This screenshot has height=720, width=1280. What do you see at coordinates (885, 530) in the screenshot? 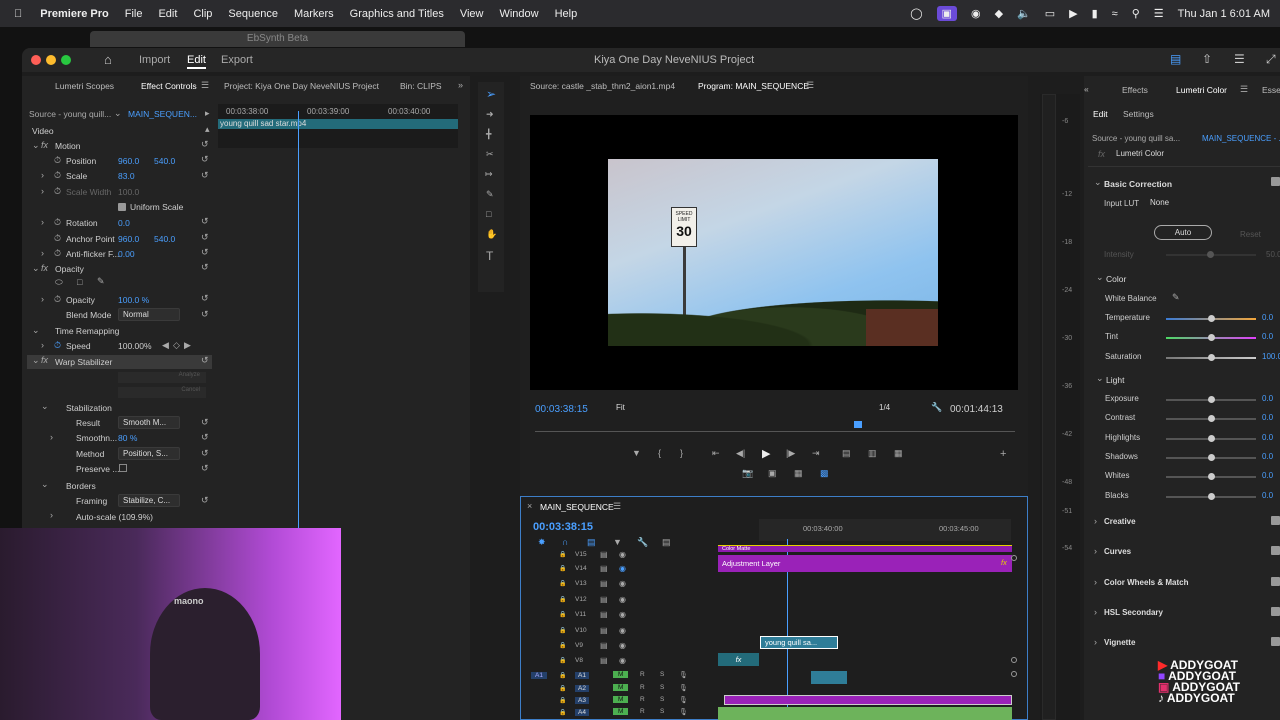
I see `timeline-ruler: 00:03:40:00 00:03:45:00` at bounding box center [885, 530].